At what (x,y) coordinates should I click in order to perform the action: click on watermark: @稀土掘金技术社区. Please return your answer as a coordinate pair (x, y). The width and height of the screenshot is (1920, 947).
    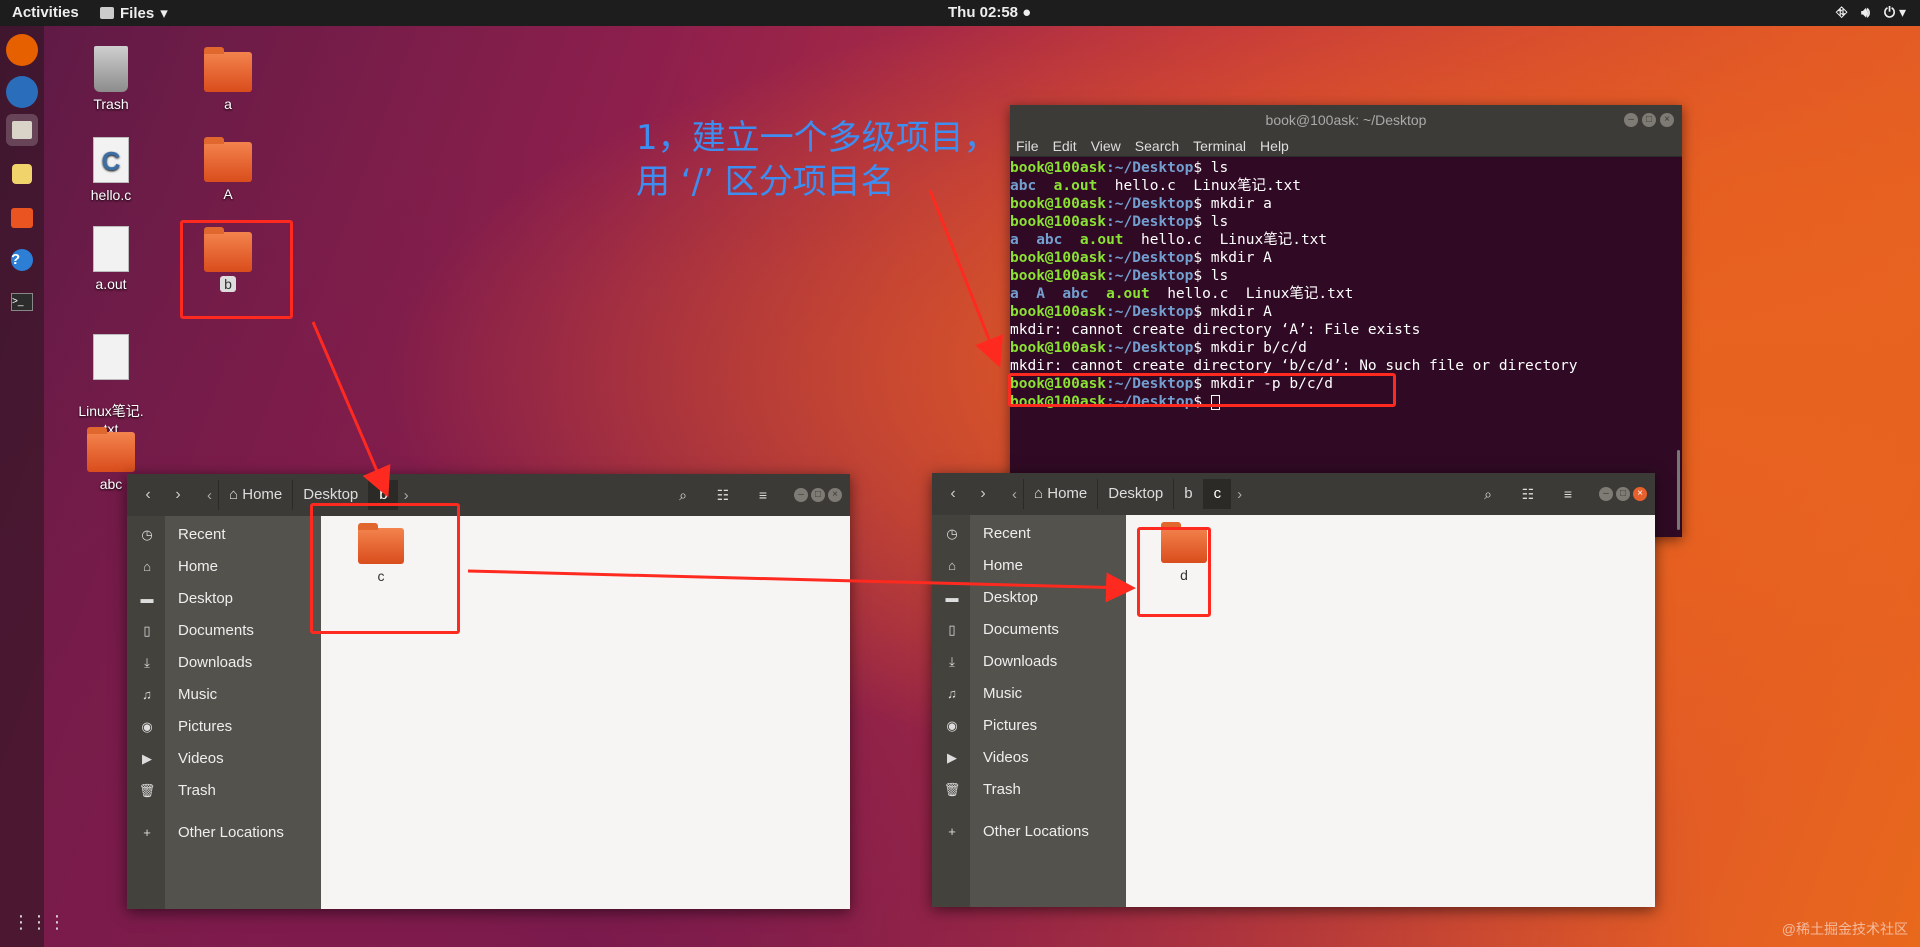
    Looking at the image, I should click on (1844, 929).